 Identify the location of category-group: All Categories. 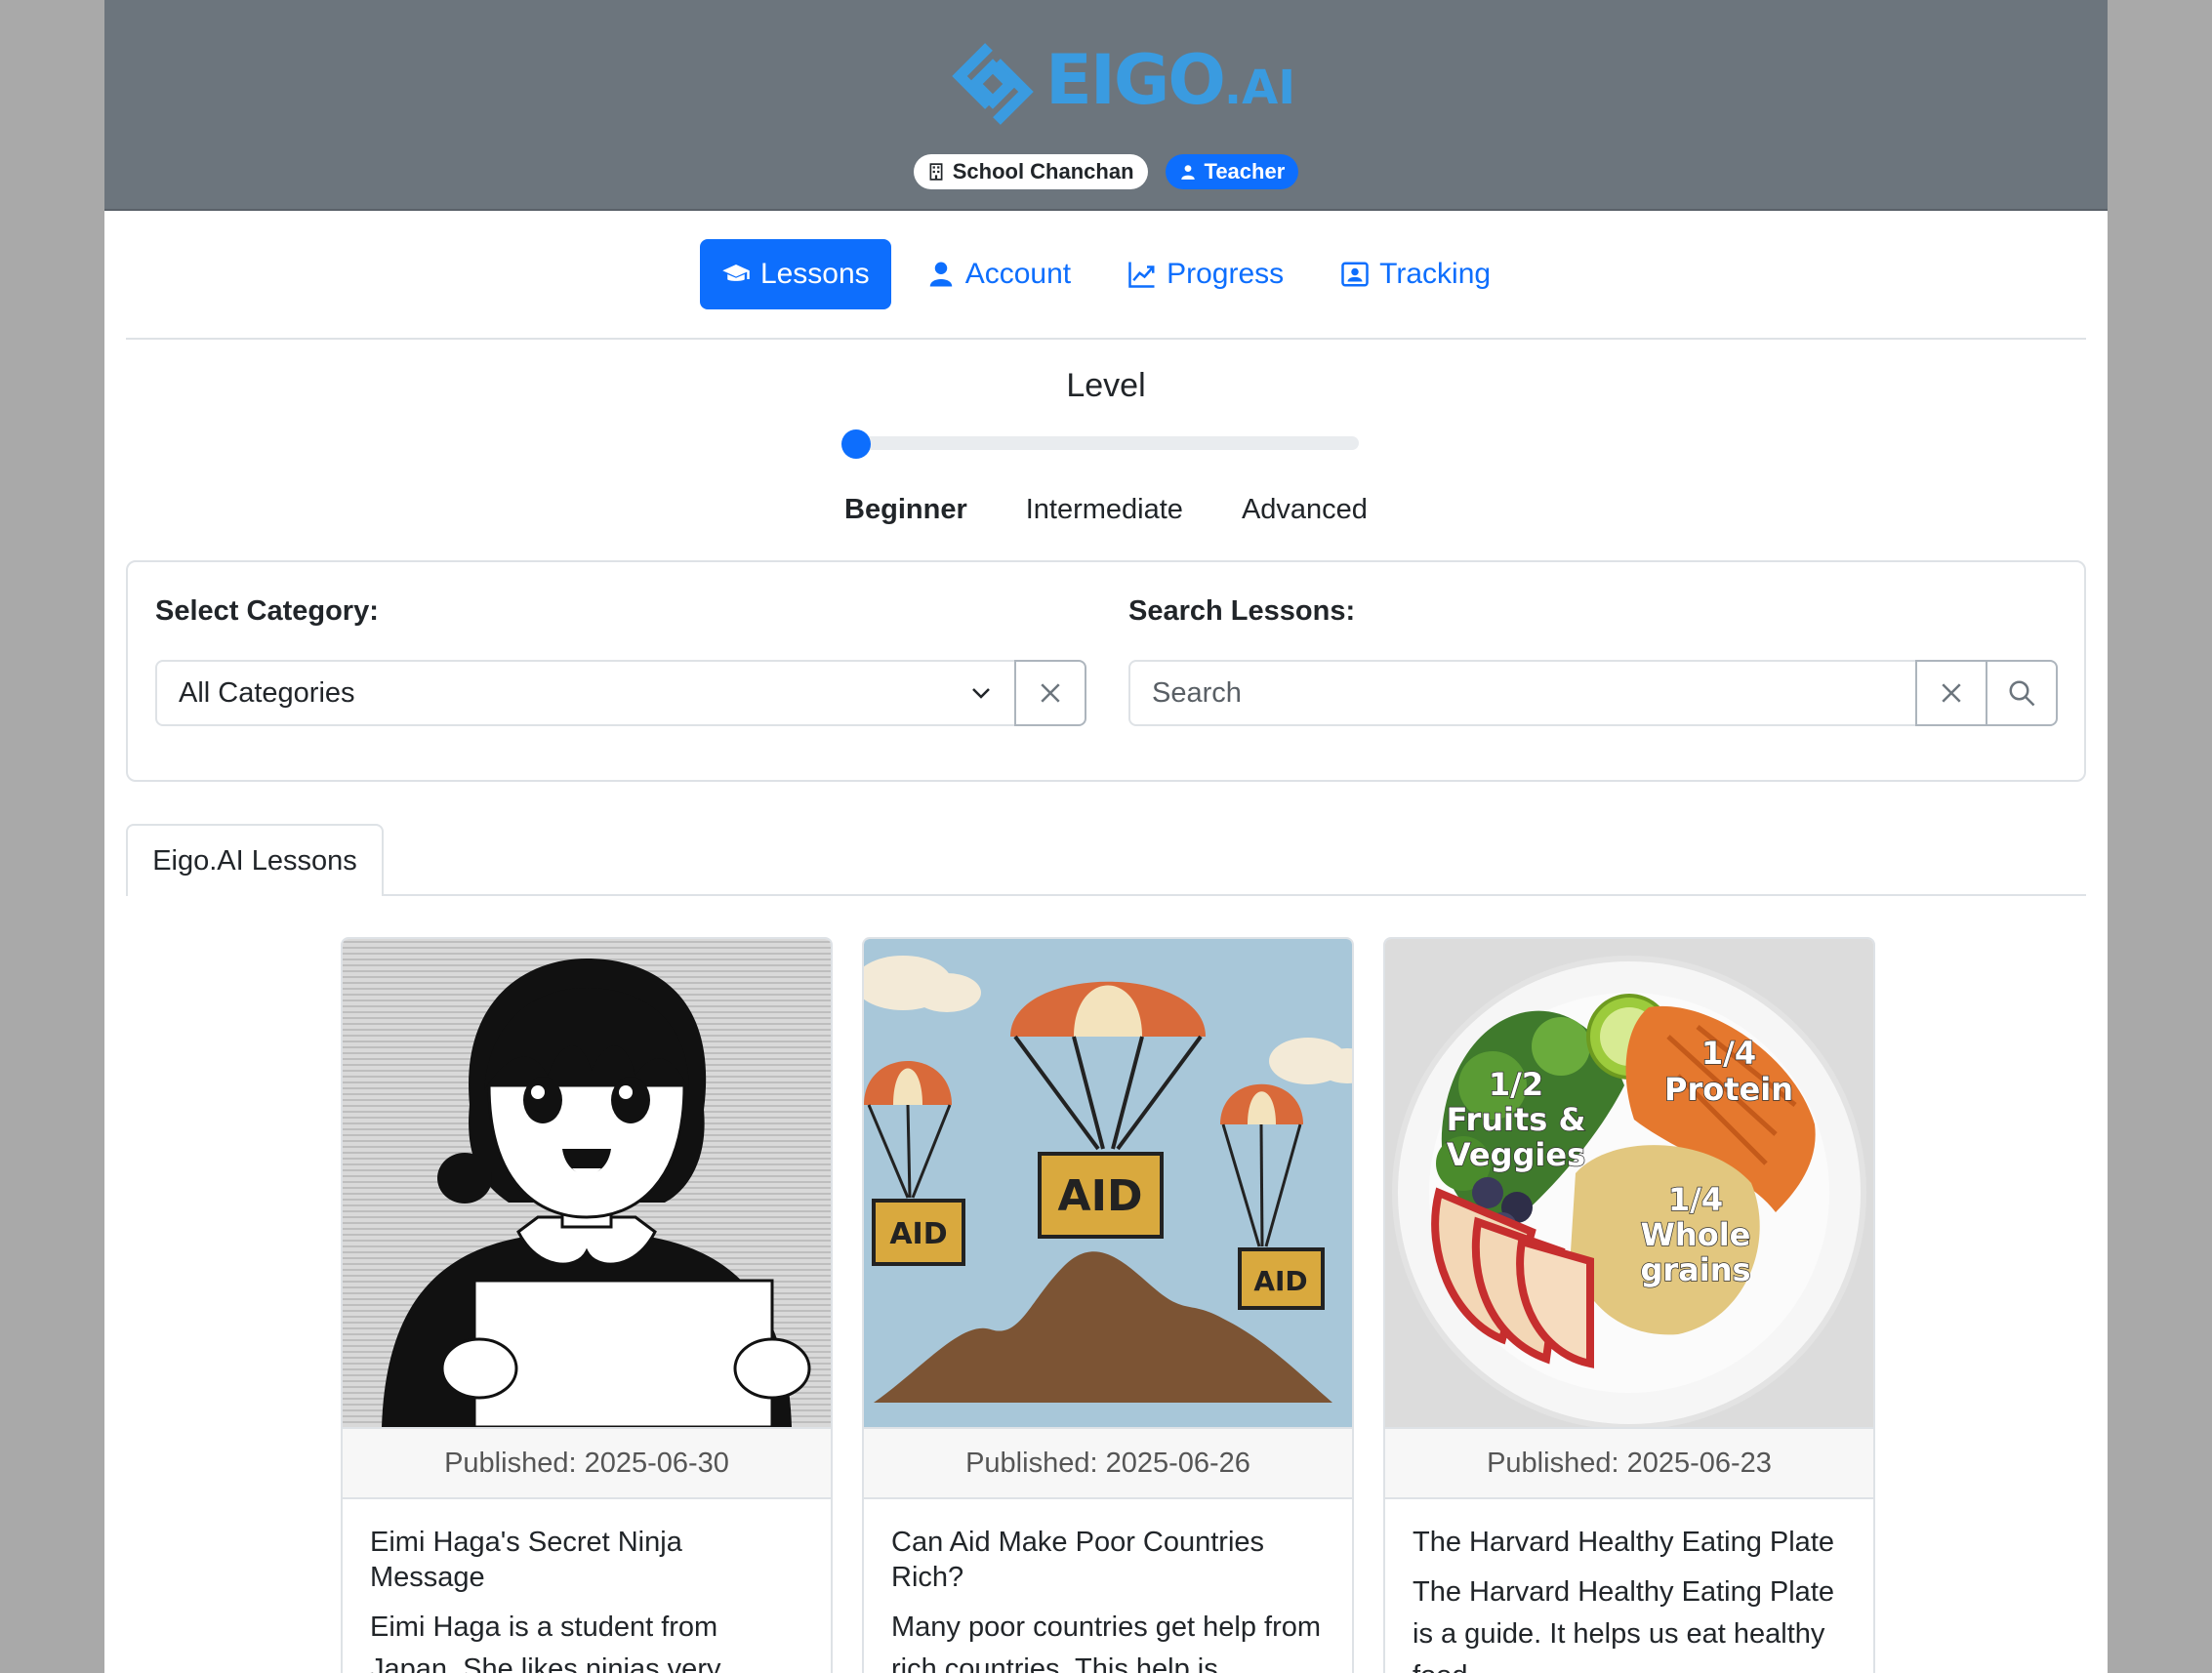
(620, 693).